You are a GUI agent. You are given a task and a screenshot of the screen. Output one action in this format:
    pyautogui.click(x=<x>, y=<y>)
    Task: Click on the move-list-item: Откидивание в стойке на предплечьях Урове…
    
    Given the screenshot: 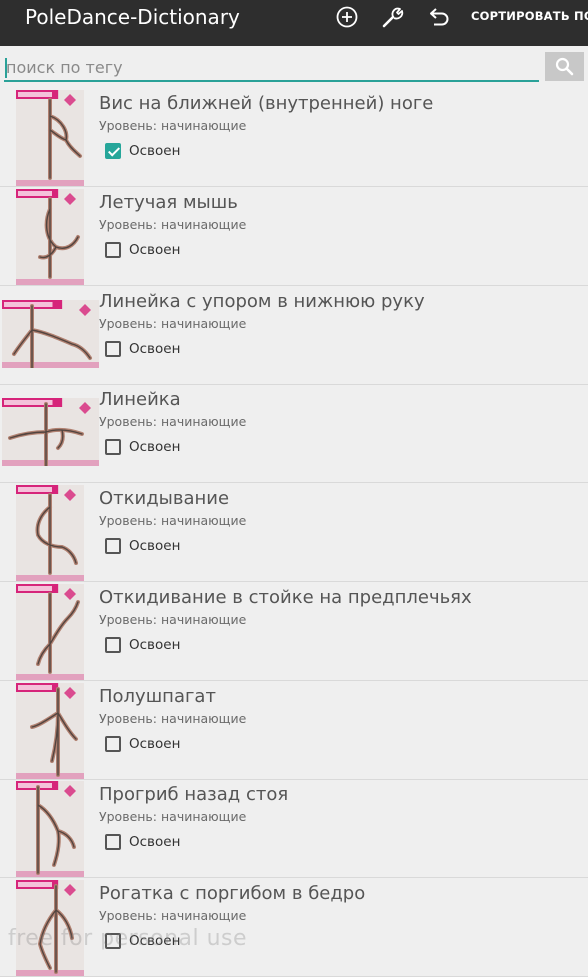 What is the action you would take?
    pyautogui.click(x=294, y=631)
    